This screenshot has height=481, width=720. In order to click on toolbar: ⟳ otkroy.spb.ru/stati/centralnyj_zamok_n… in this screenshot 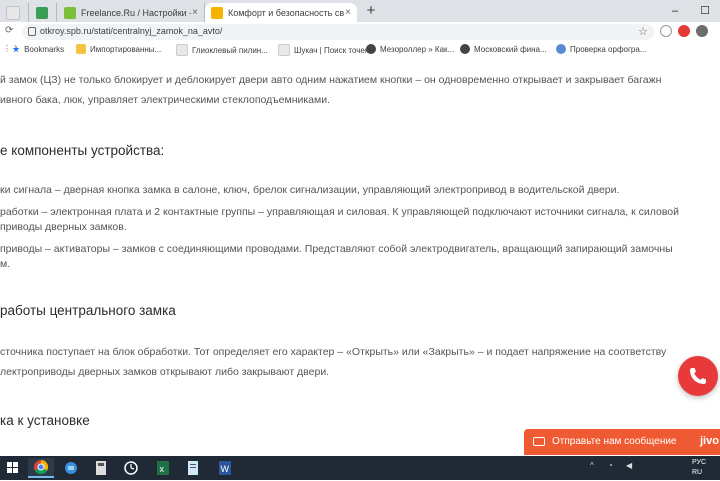, I will do `click(360, 32)`.